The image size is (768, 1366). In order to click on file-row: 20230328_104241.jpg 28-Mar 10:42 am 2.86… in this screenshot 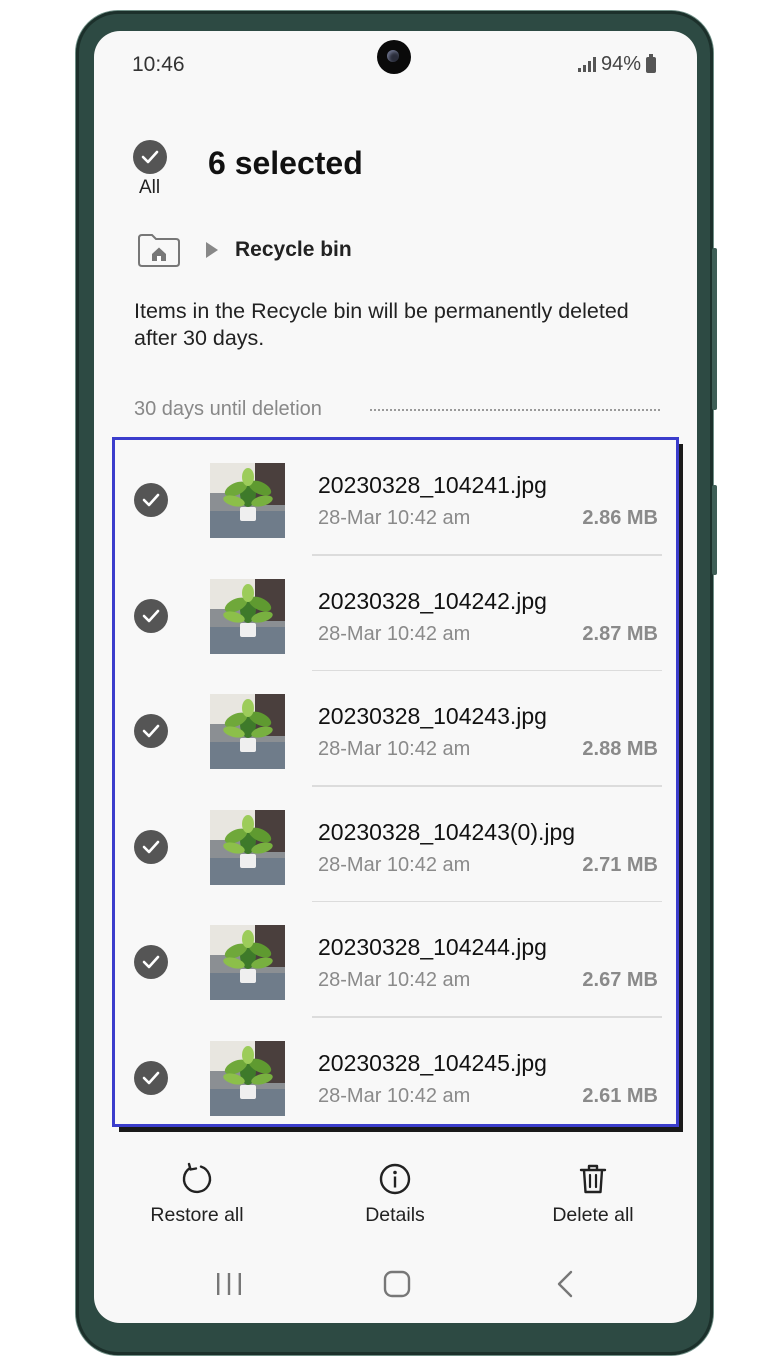, I will do `click(395, 498)`.